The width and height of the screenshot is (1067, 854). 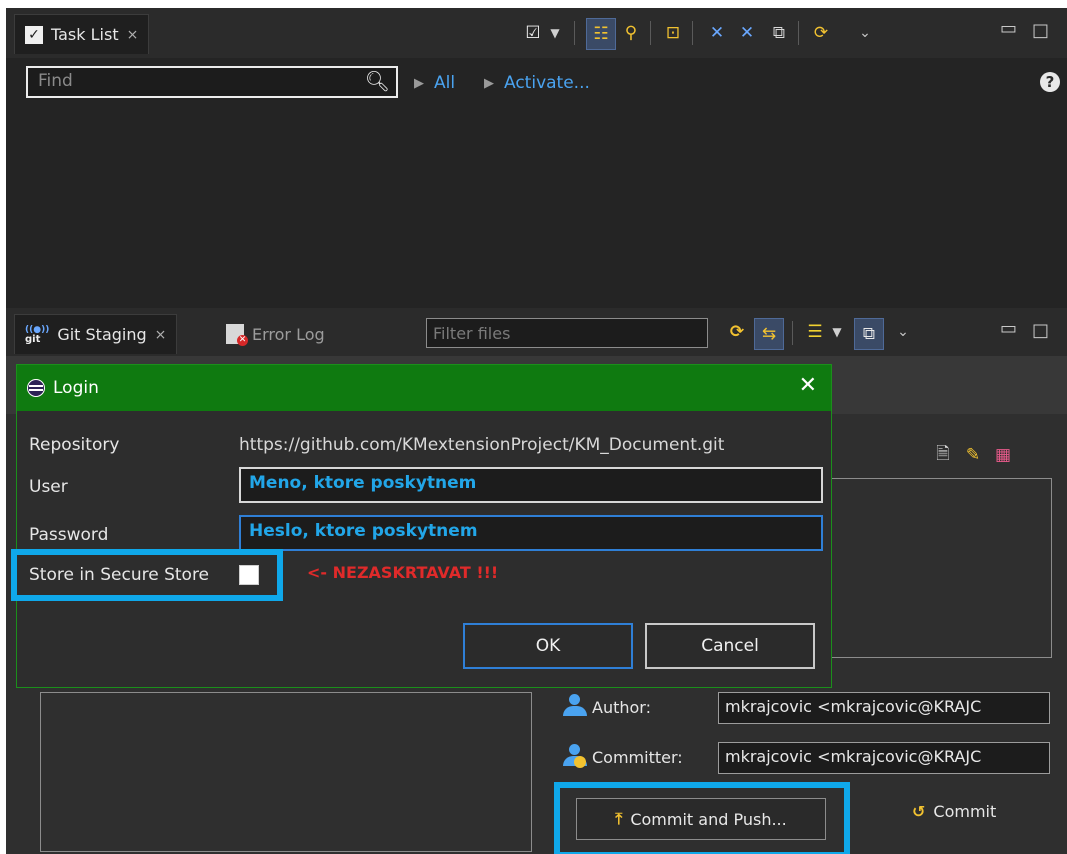 What do you see at coordinates (717, 33) in the screenshot?
I see `expand-all-icon: ✕` at bounding box center [717, 33].